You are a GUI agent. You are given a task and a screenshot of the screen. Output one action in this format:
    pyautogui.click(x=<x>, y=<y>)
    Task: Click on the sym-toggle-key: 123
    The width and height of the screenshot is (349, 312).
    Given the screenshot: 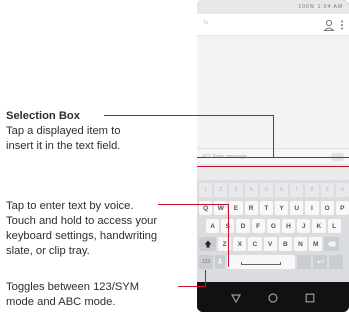 What is the action you would take?
    pyautogui.click(x=206, y=262)
    